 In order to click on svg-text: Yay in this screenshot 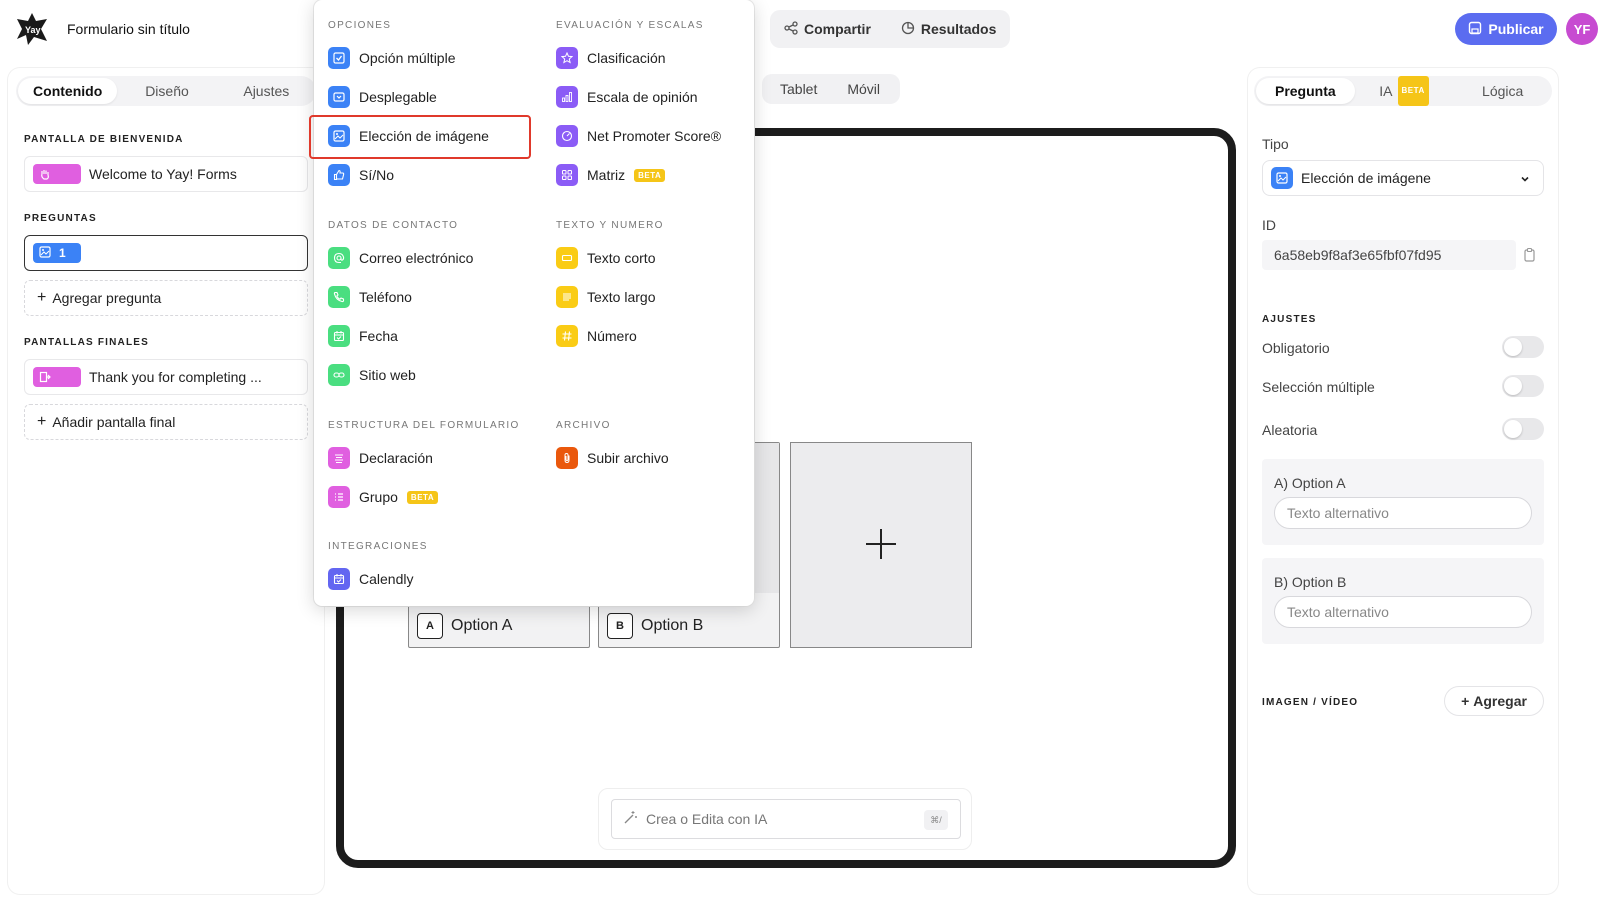, I will do `click(33, 30)`.